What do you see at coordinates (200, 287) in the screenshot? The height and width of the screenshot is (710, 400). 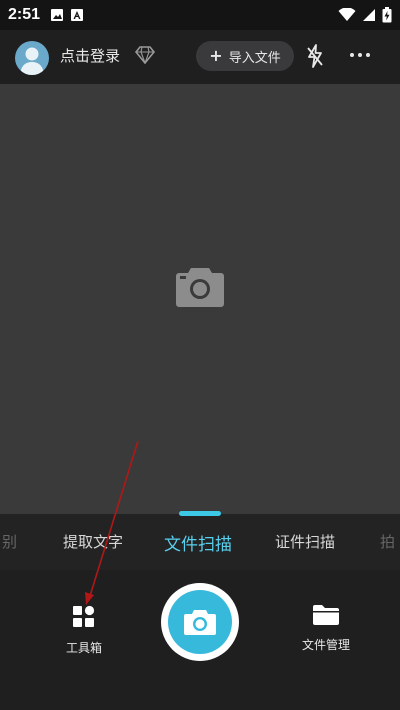 I see `camera-placeholder-icon` at bounding box center [200, 287].